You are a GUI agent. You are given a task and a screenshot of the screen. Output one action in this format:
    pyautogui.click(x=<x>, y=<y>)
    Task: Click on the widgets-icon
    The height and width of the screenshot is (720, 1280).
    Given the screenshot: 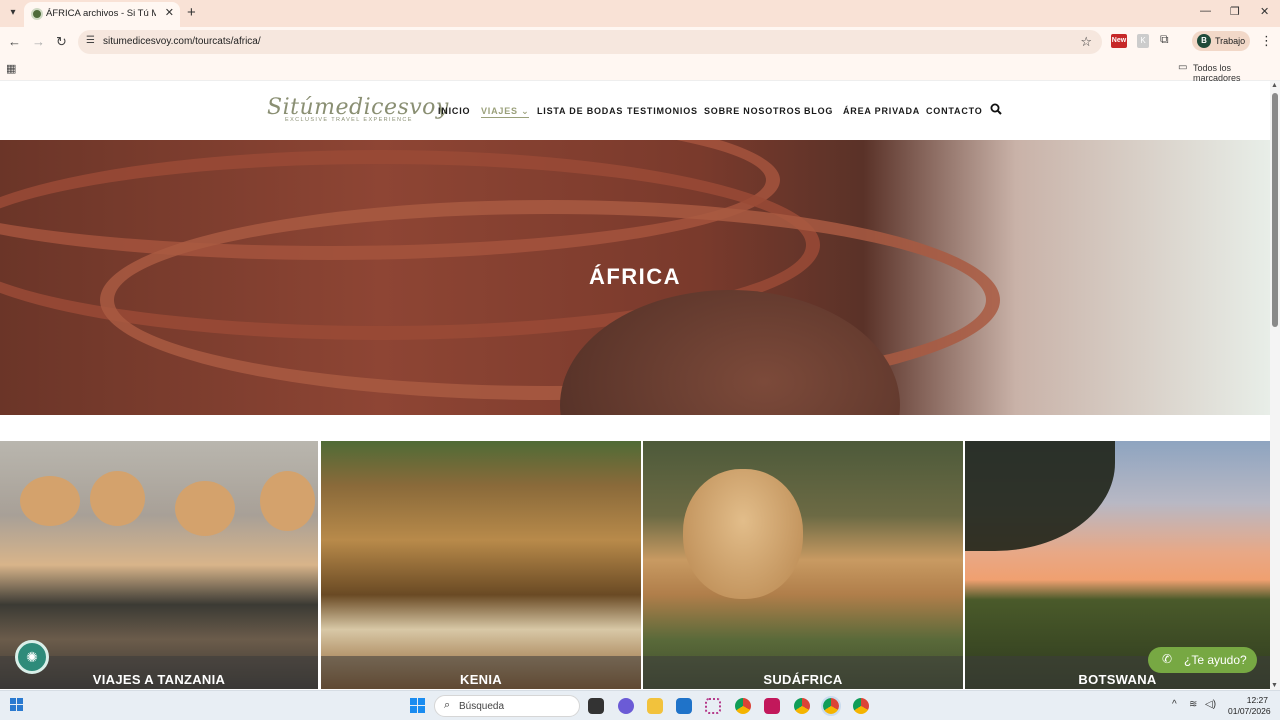 What is the action you would take?
    pyautogui.click(x=17, y=705)
    